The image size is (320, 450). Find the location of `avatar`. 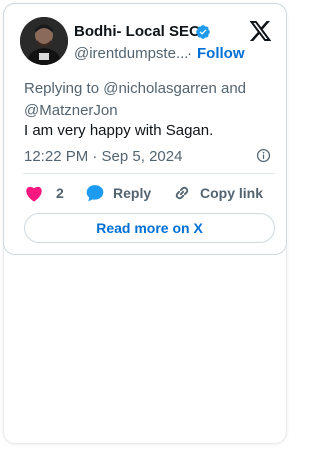

avatar is located at coordinates (44, 41).